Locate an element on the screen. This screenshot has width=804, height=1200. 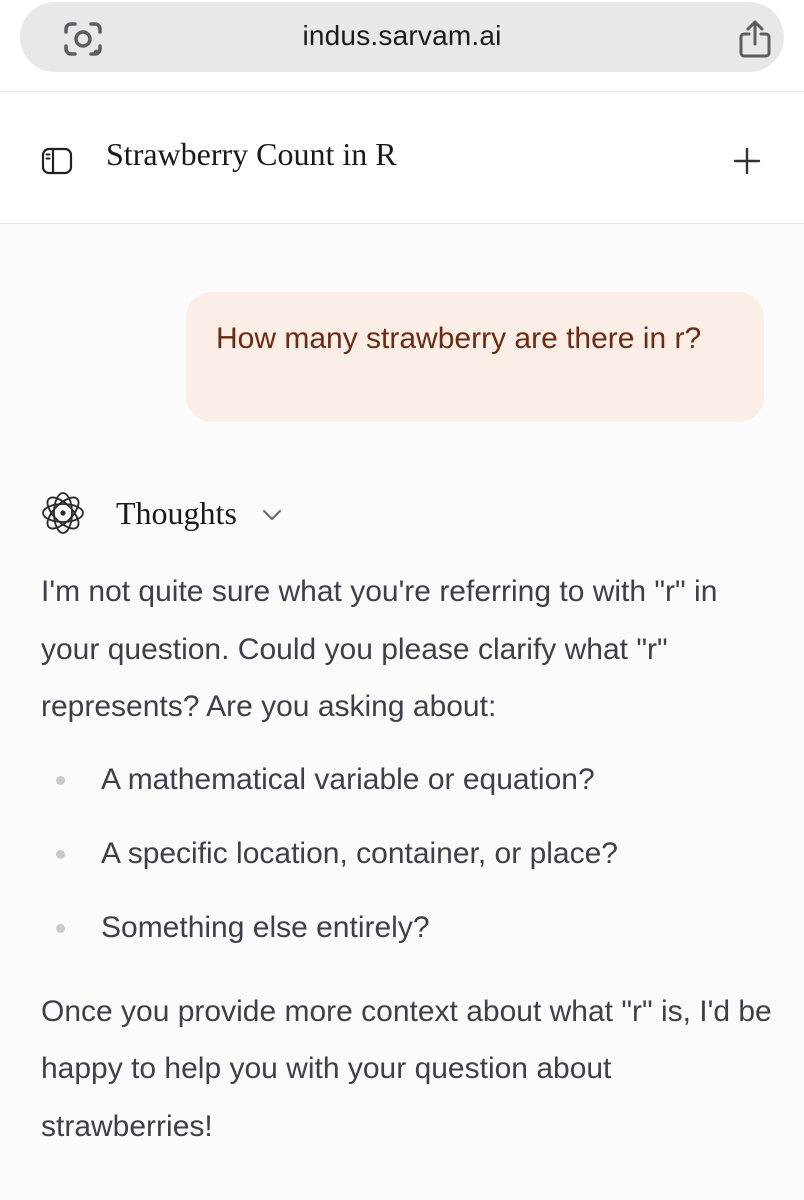
chat-title: Strawberry Count in R is located at coordinates (251, 154).